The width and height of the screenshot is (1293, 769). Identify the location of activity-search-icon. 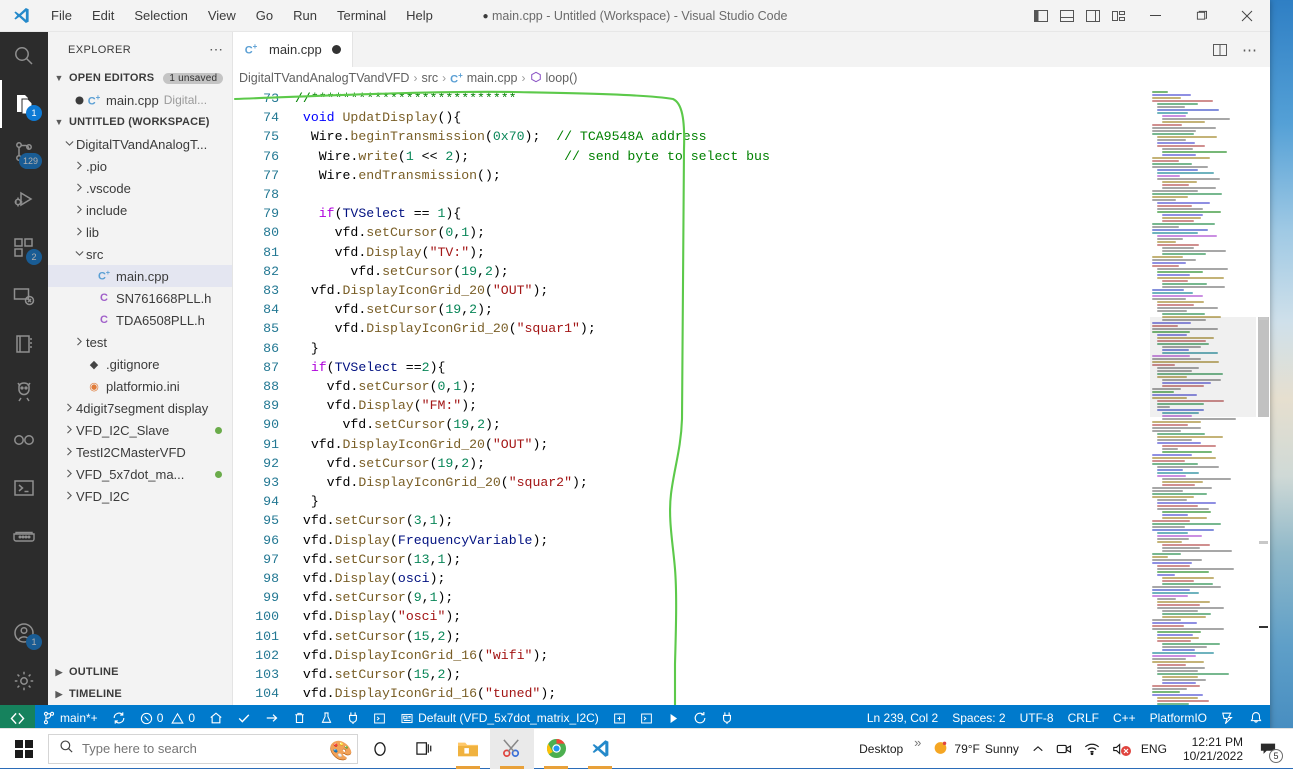
(24, 56).